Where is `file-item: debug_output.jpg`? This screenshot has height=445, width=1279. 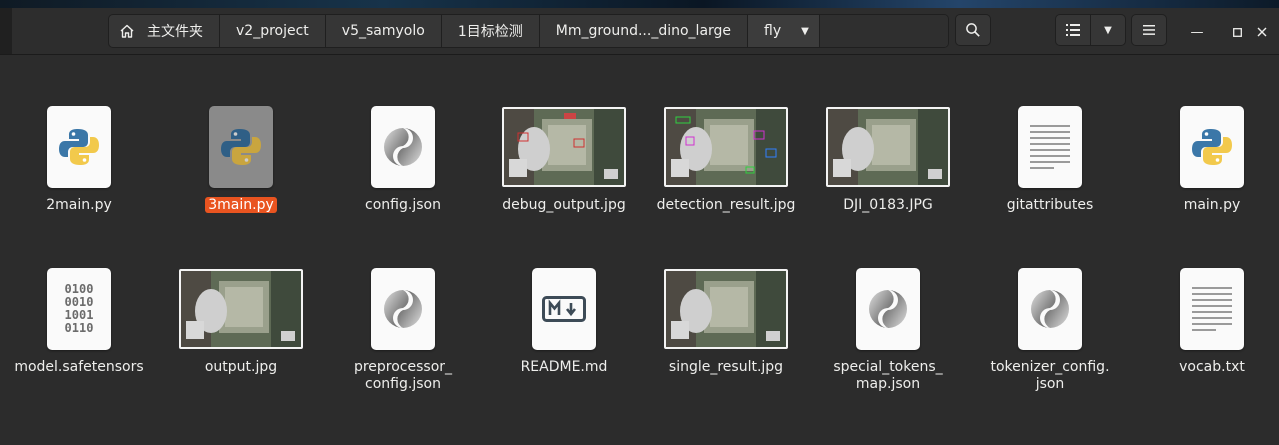
file-item: debug_output.jpg is located at coordinates (564, 157).